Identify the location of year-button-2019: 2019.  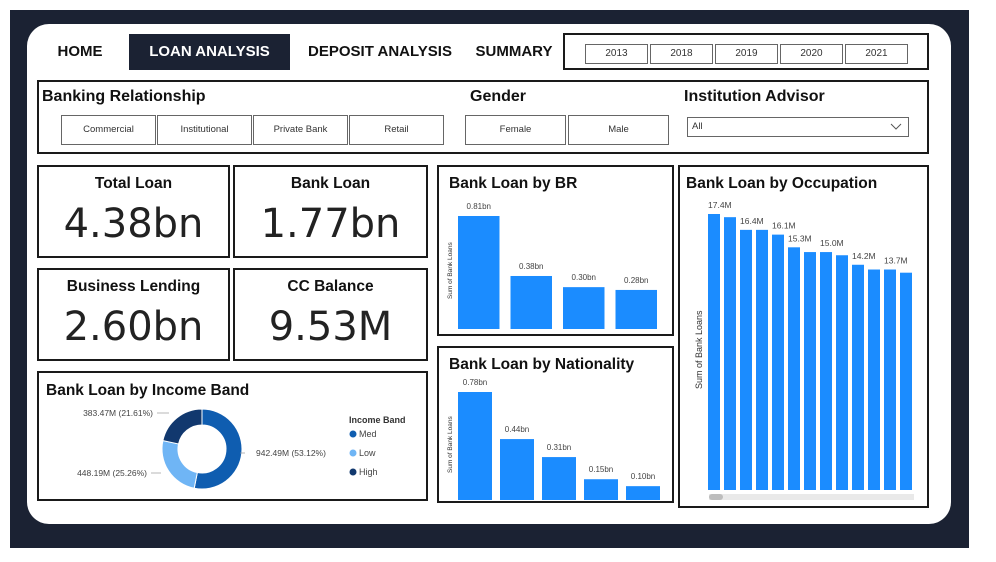
(746, 54).